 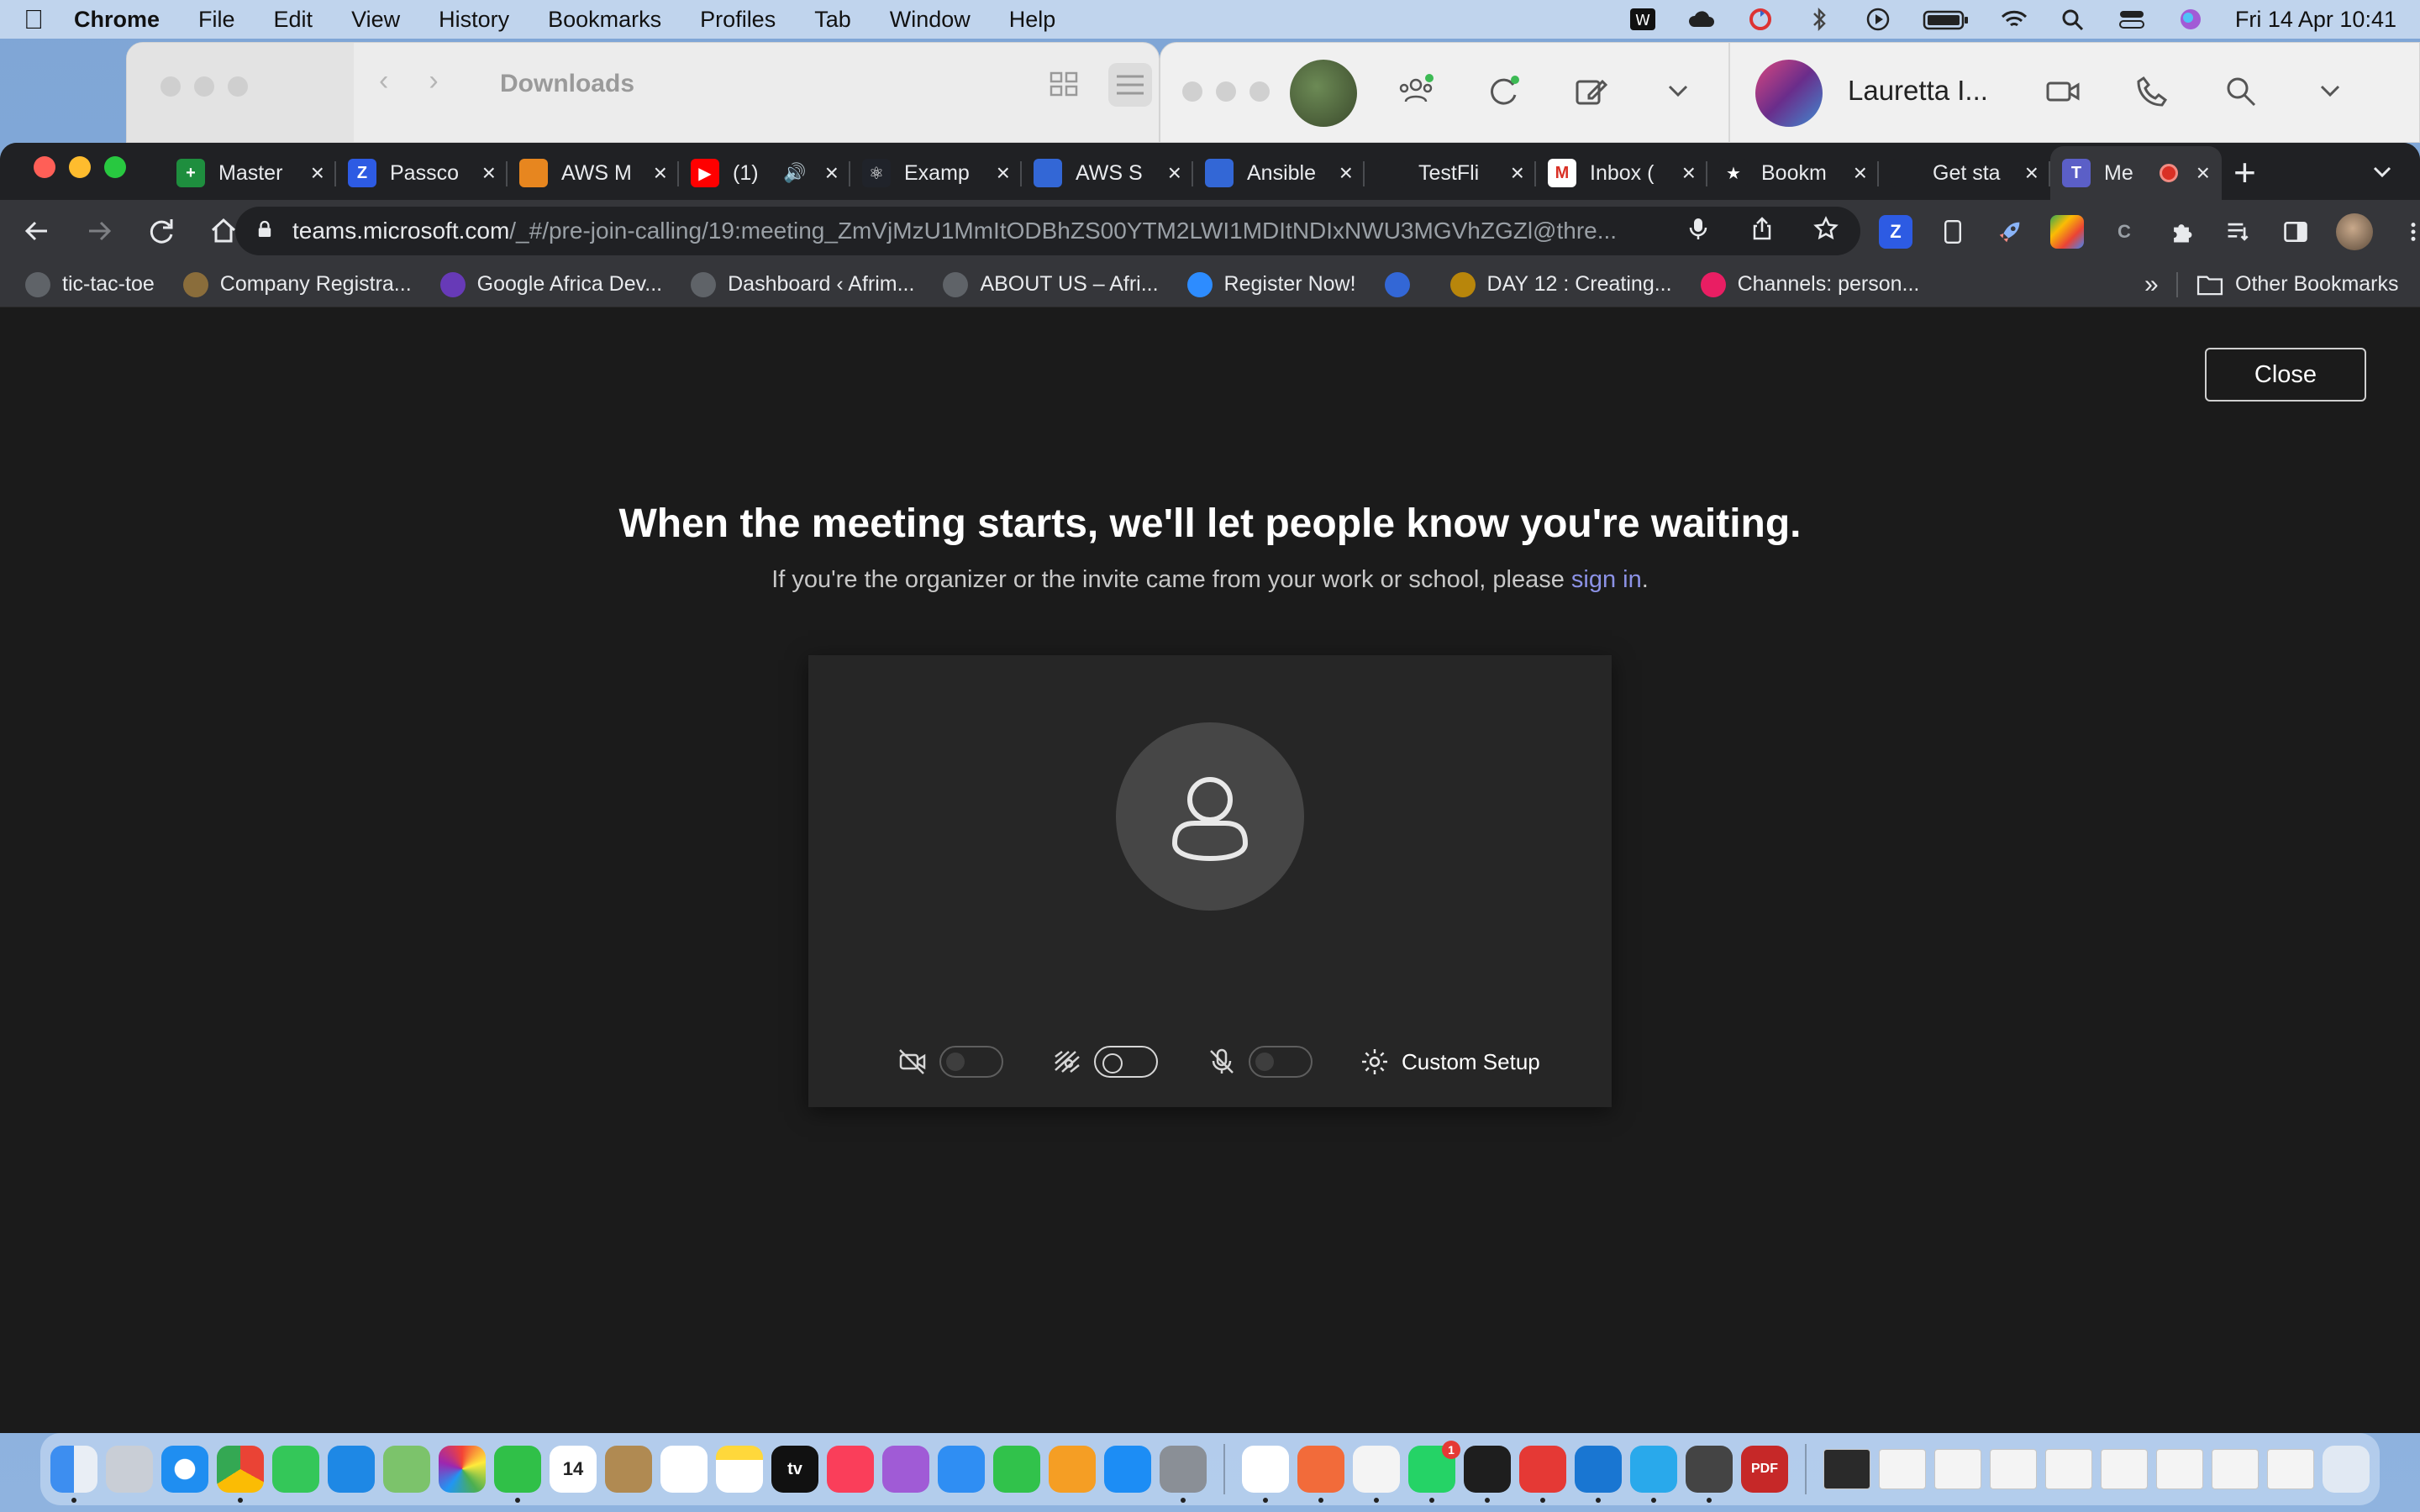 What do you see at coordinates (1643, 19) in the screenshot?
I see `wps-office-status-icon: W` at bounding box center [1643, 19].